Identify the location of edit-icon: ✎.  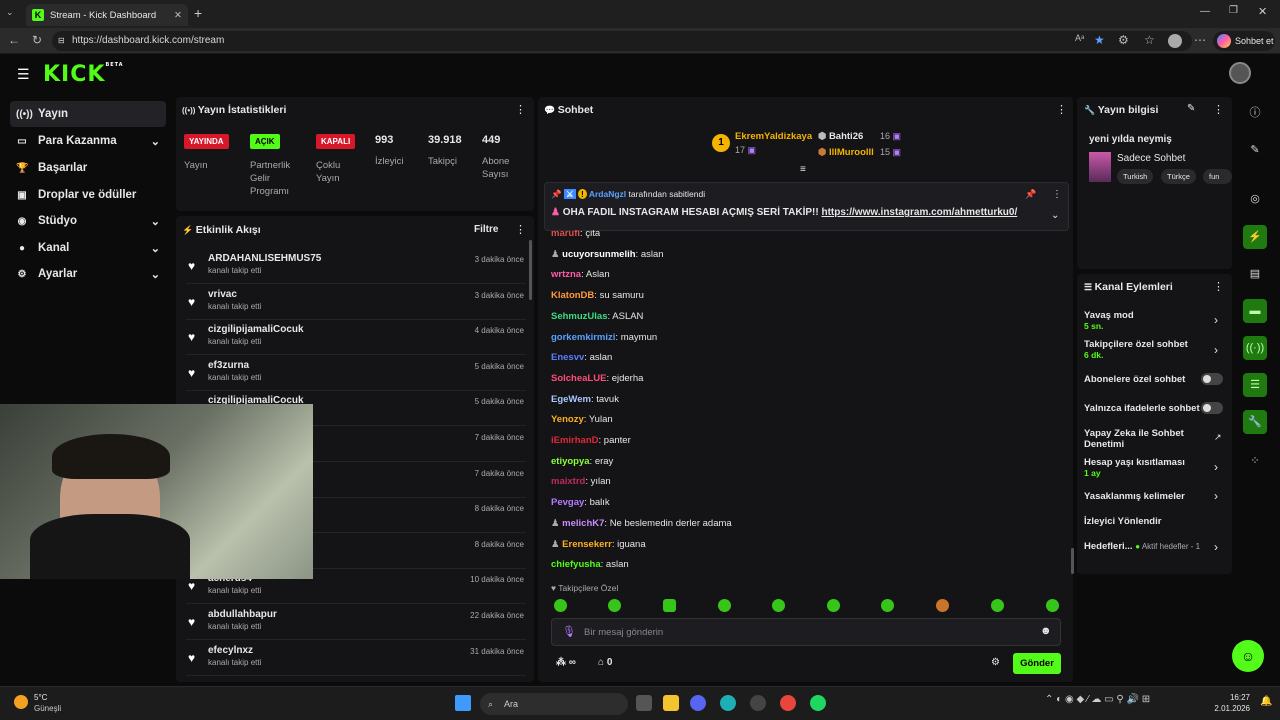
(1191, 108).